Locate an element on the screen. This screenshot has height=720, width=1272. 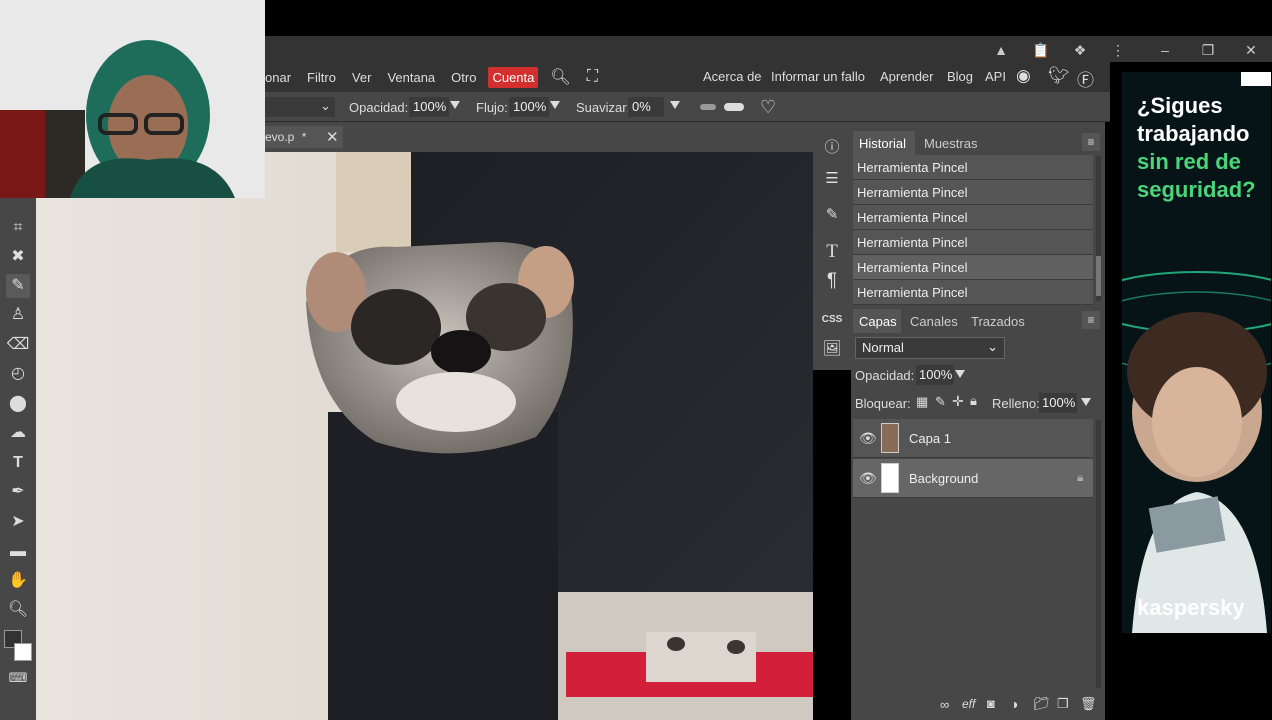
close-tab-icon: ✕ is located at coordinates (332, 137).